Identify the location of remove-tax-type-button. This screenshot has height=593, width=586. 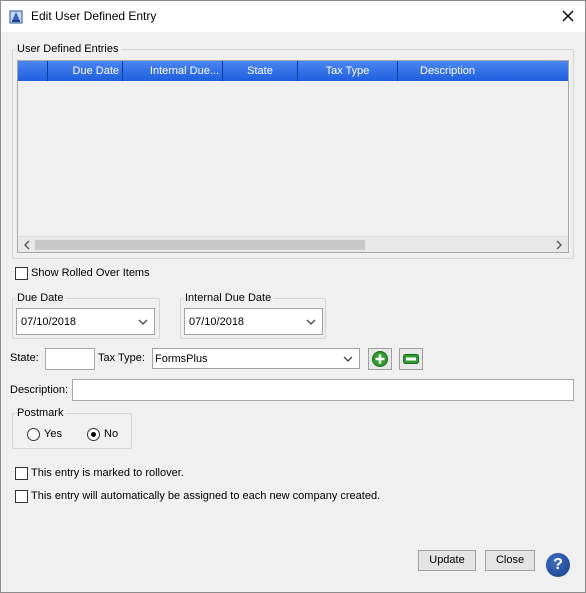
(411, 359).